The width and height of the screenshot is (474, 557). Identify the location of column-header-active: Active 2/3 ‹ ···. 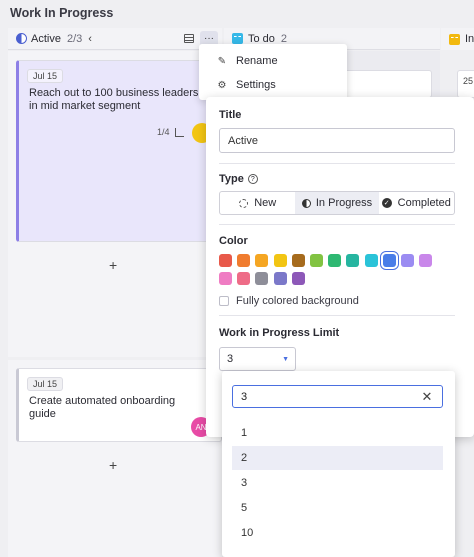
(115, 39).